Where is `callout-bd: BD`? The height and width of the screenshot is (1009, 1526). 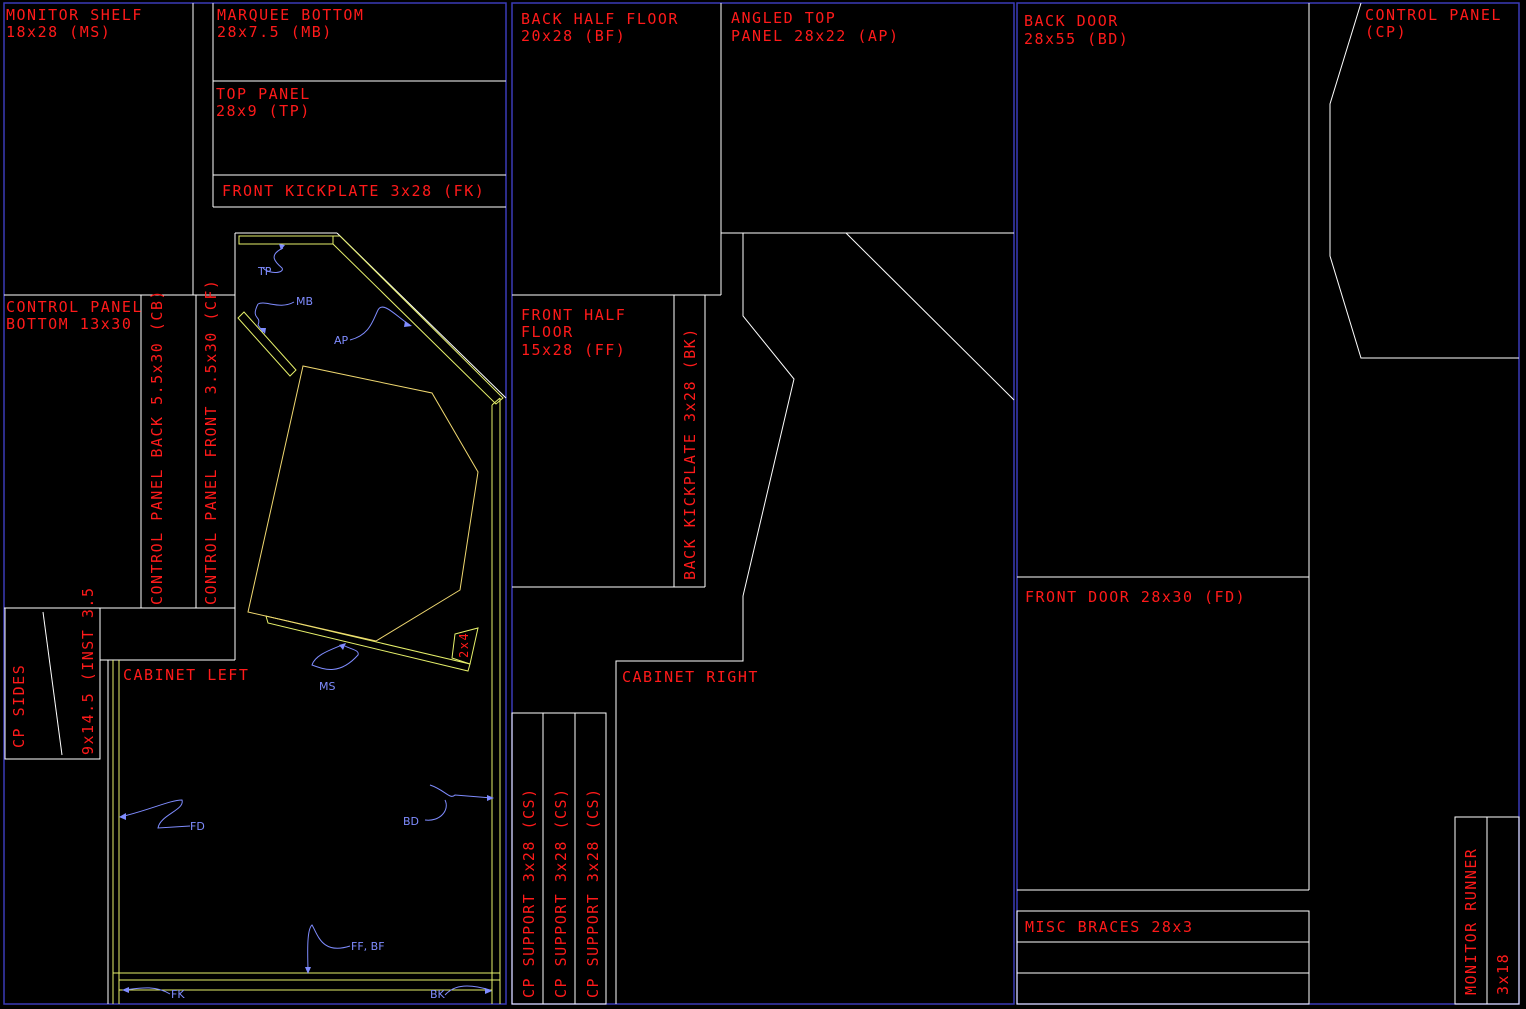
callout-bd: BD is located at coordinates (411, 821).